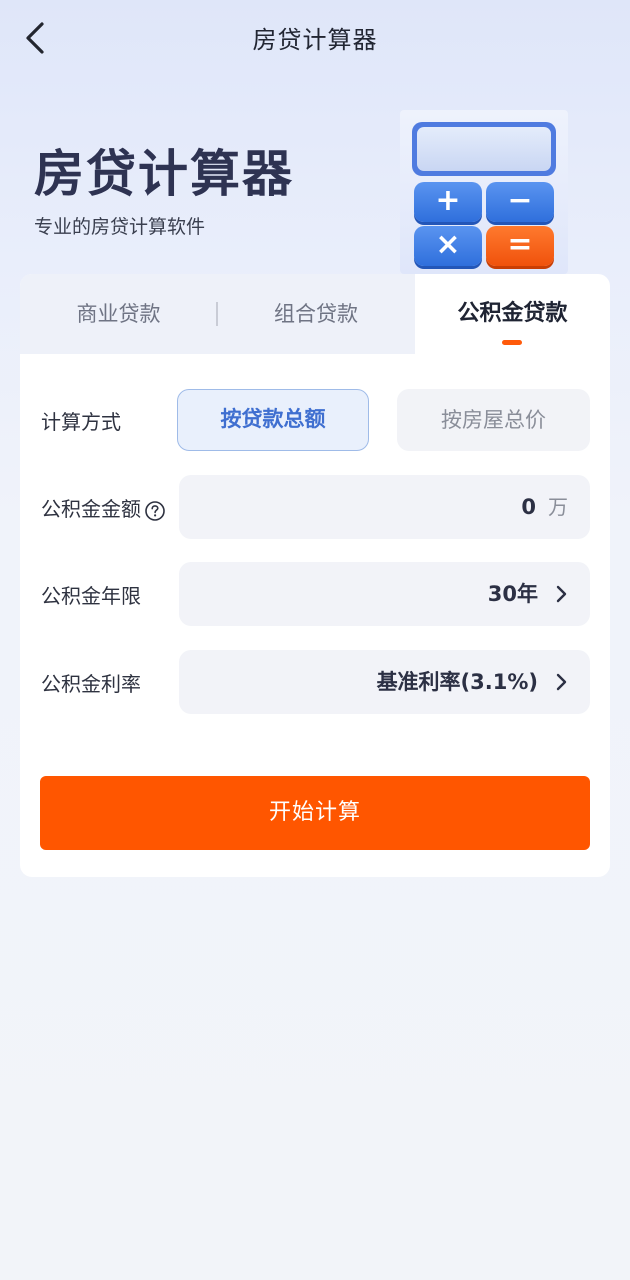 This screenshot has height=1280, width=630. I want to click on top-bar: 房贷计算器, so click(315, 38).